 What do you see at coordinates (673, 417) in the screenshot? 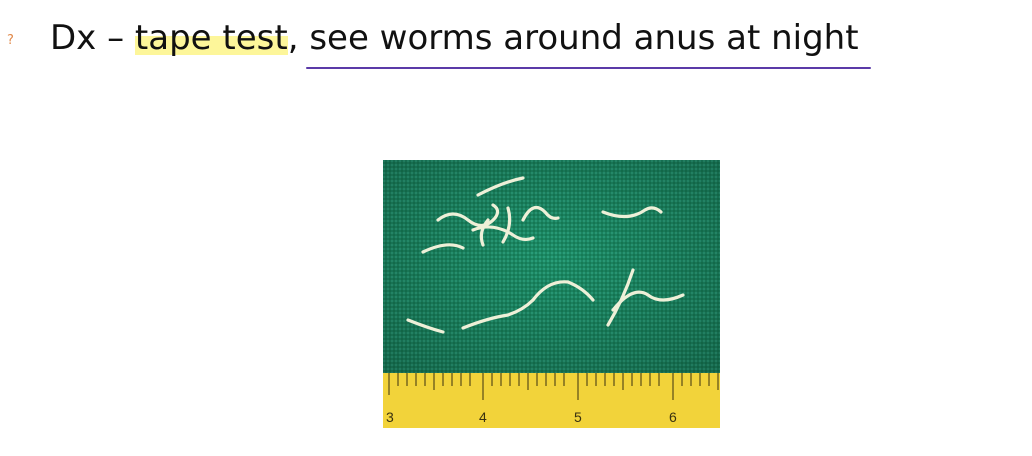
I see `ruler-label-6: 6` at bounding box center [673, 417].